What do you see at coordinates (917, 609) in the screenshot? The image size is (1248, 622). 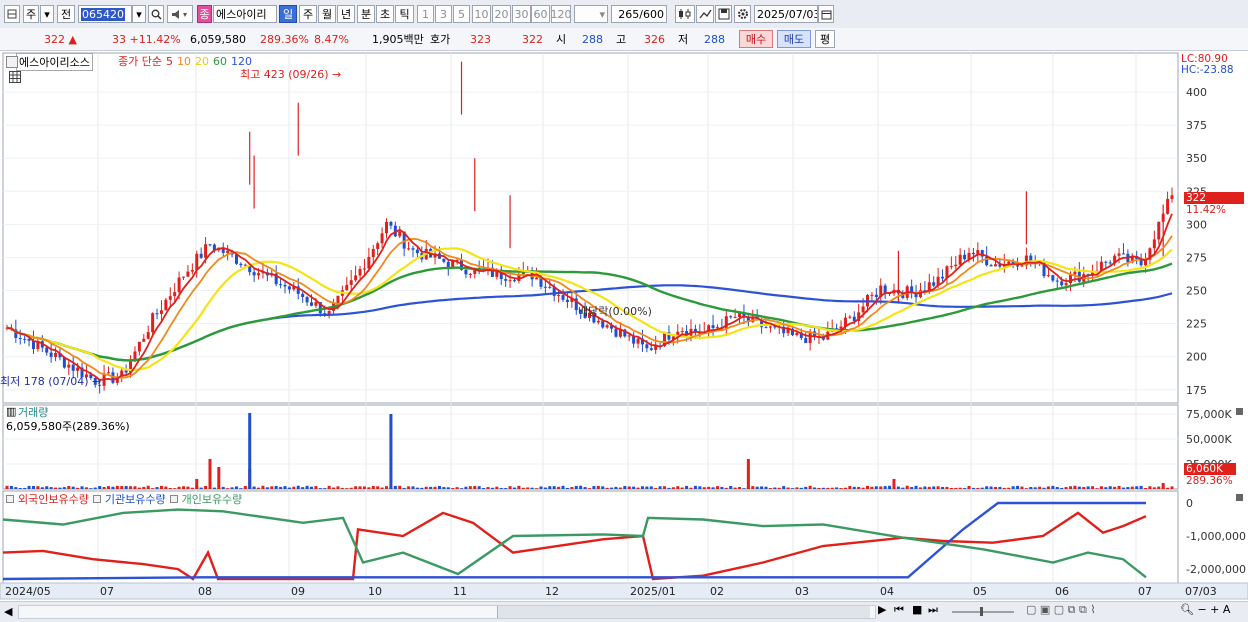 I see `stop-icon: ■` at bounding box center [917, 609].